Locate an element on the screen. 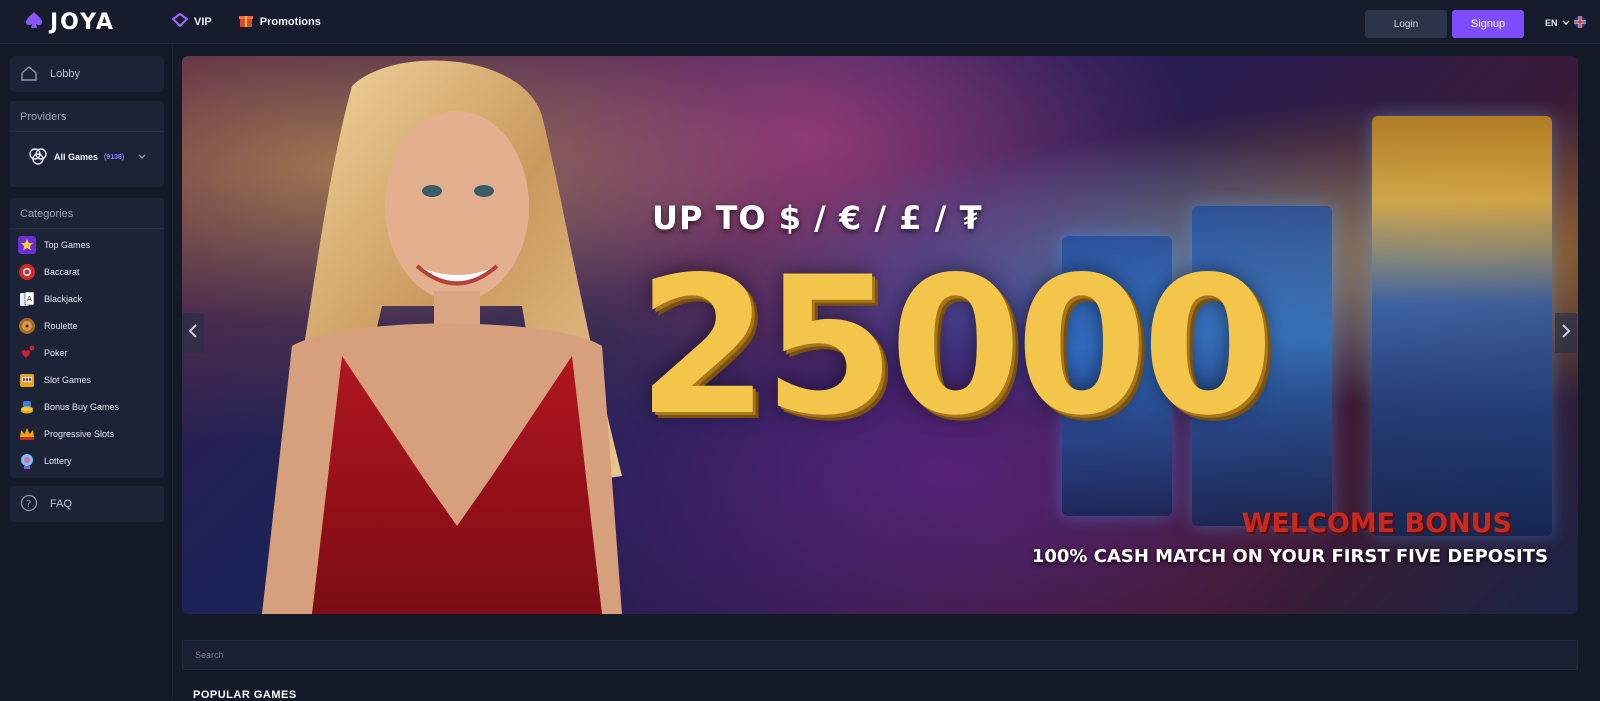  category-top-games: Top Games is located at coordinates (68, 244).